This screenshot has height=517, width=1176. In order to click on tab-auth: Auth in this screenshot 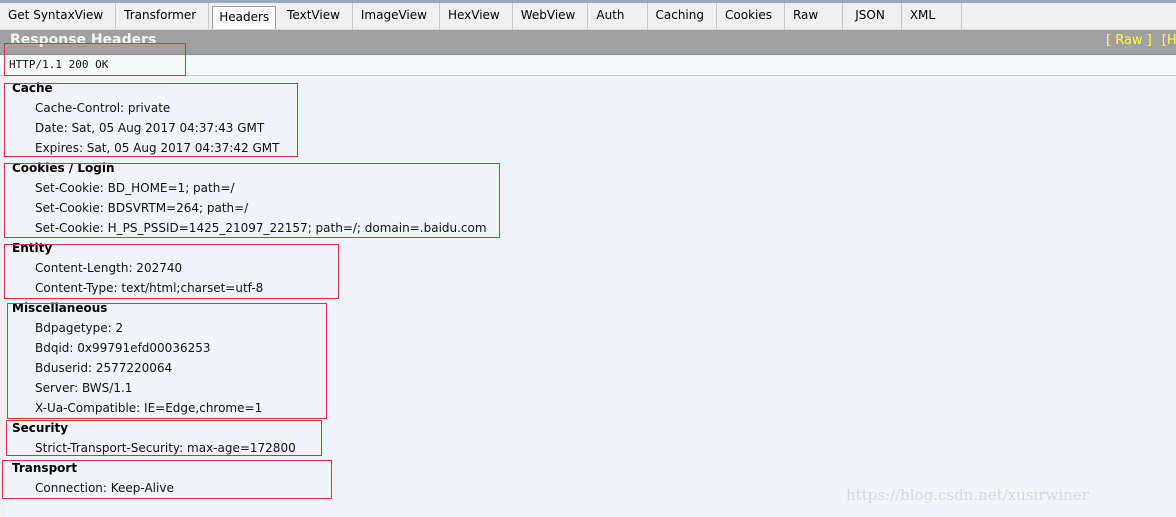, I will do `click(618, 16)`.